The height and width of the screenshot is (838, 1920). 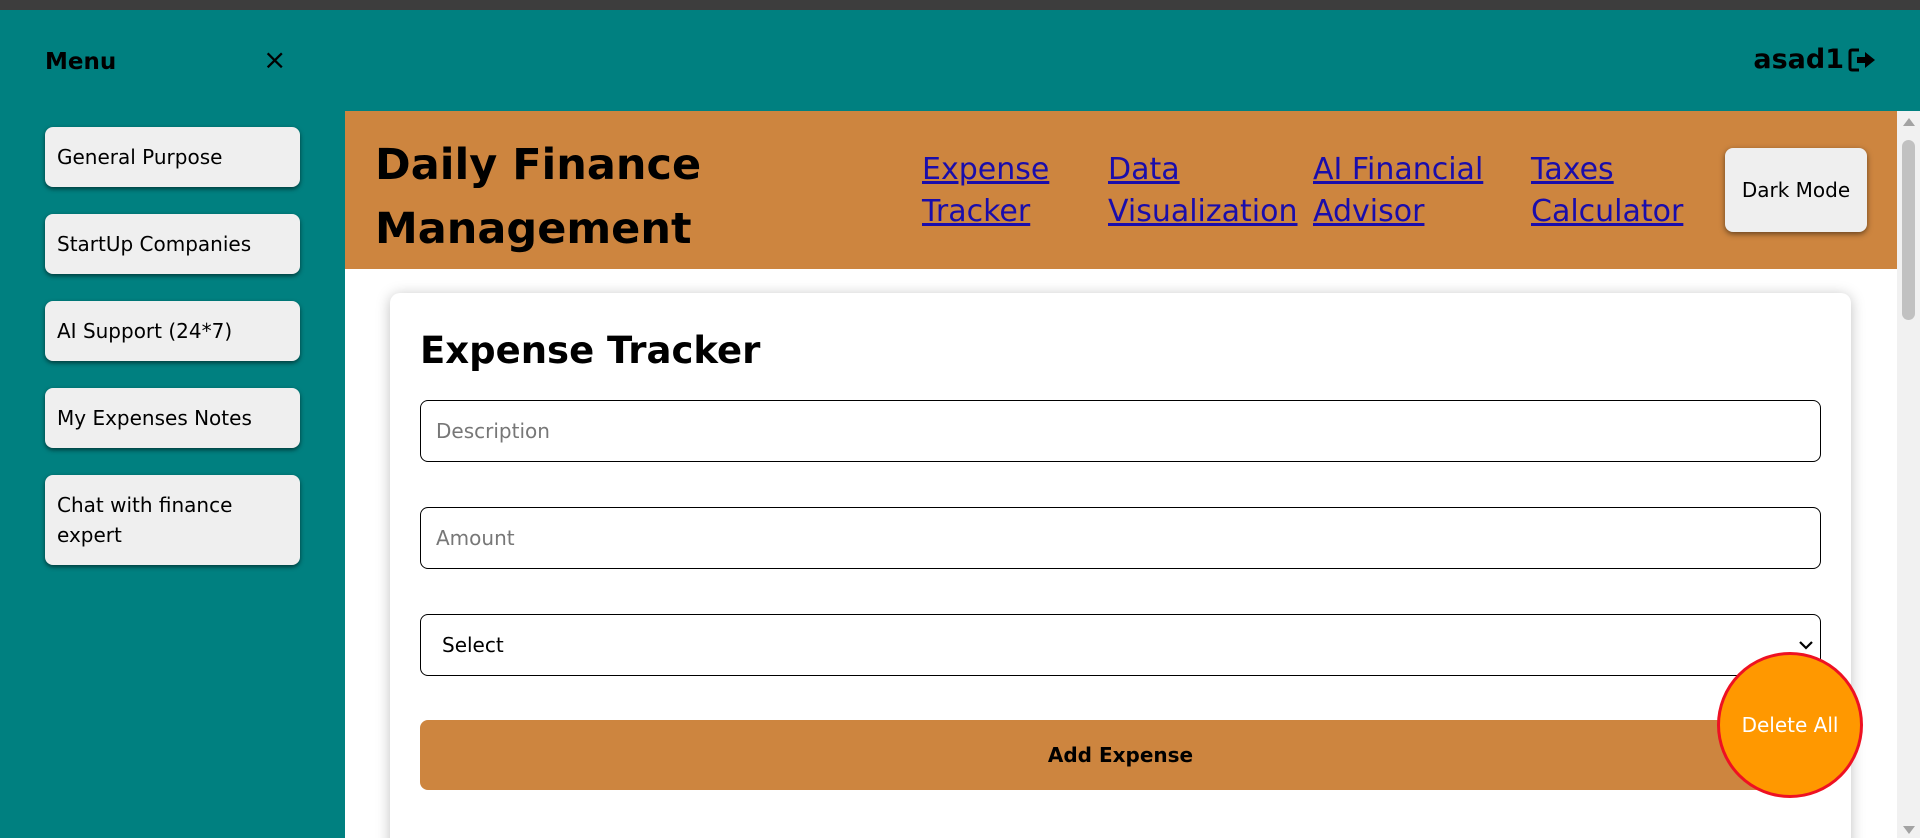 I want to click on dark-mode-button: Dark Mode, so click(x=1796, y=190).